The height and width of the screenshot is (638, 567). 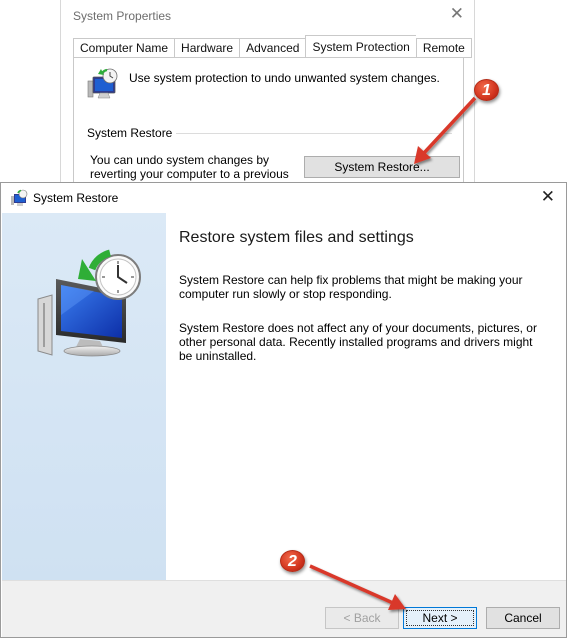 I want to click on tab-advanced: Advanced, so click(x=272, y=48).